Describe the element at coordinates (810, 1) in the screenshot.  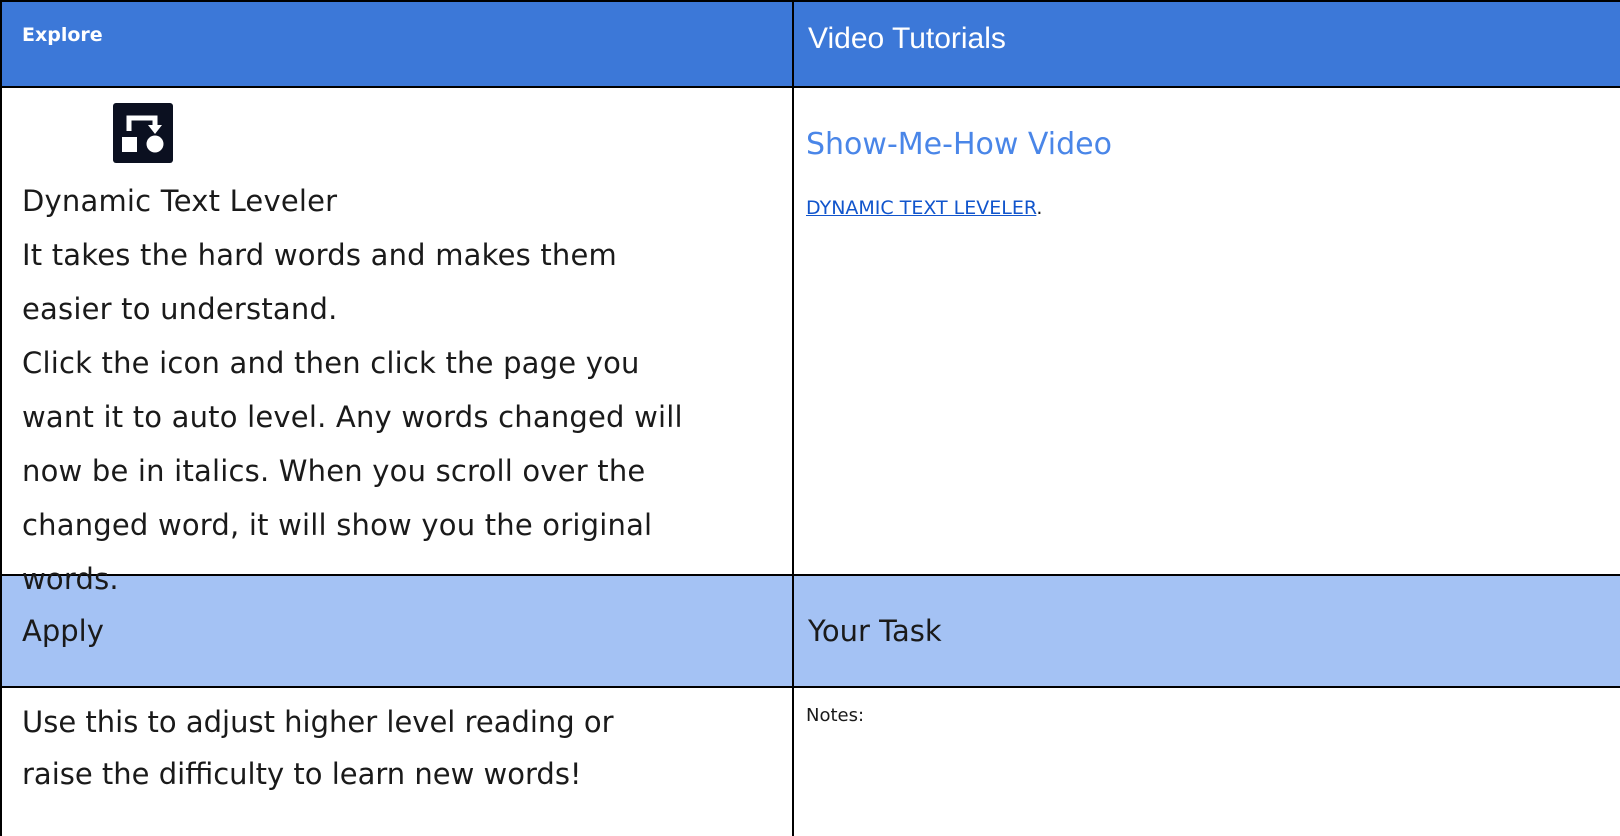
I see `border-top` at that location.